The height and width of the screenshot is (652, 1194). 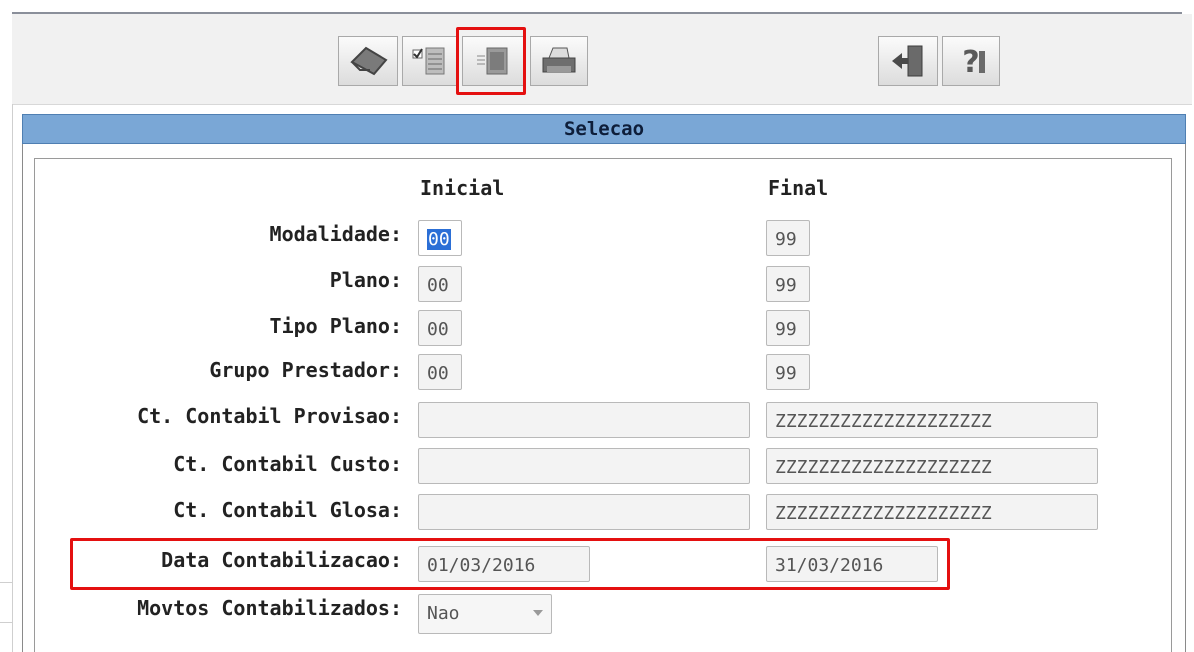 I want to click on checklist-button, so click(x=430, y=61).